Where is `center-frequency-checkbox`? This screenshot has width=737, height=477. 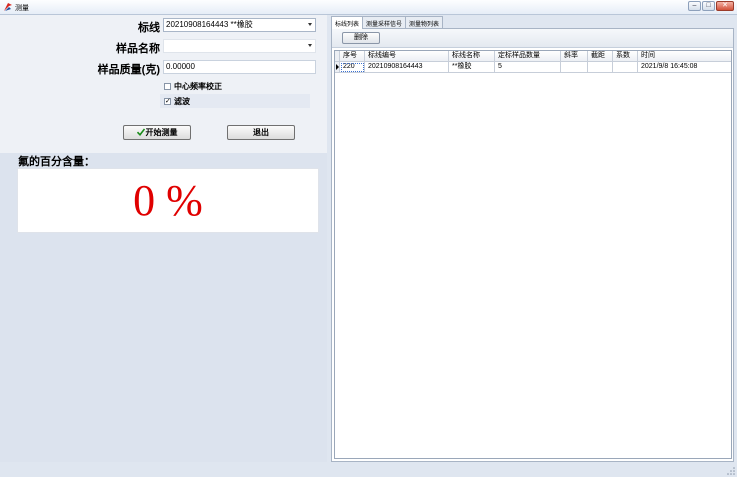
center-frequency-checkbox is located at coordinates (167, 86).